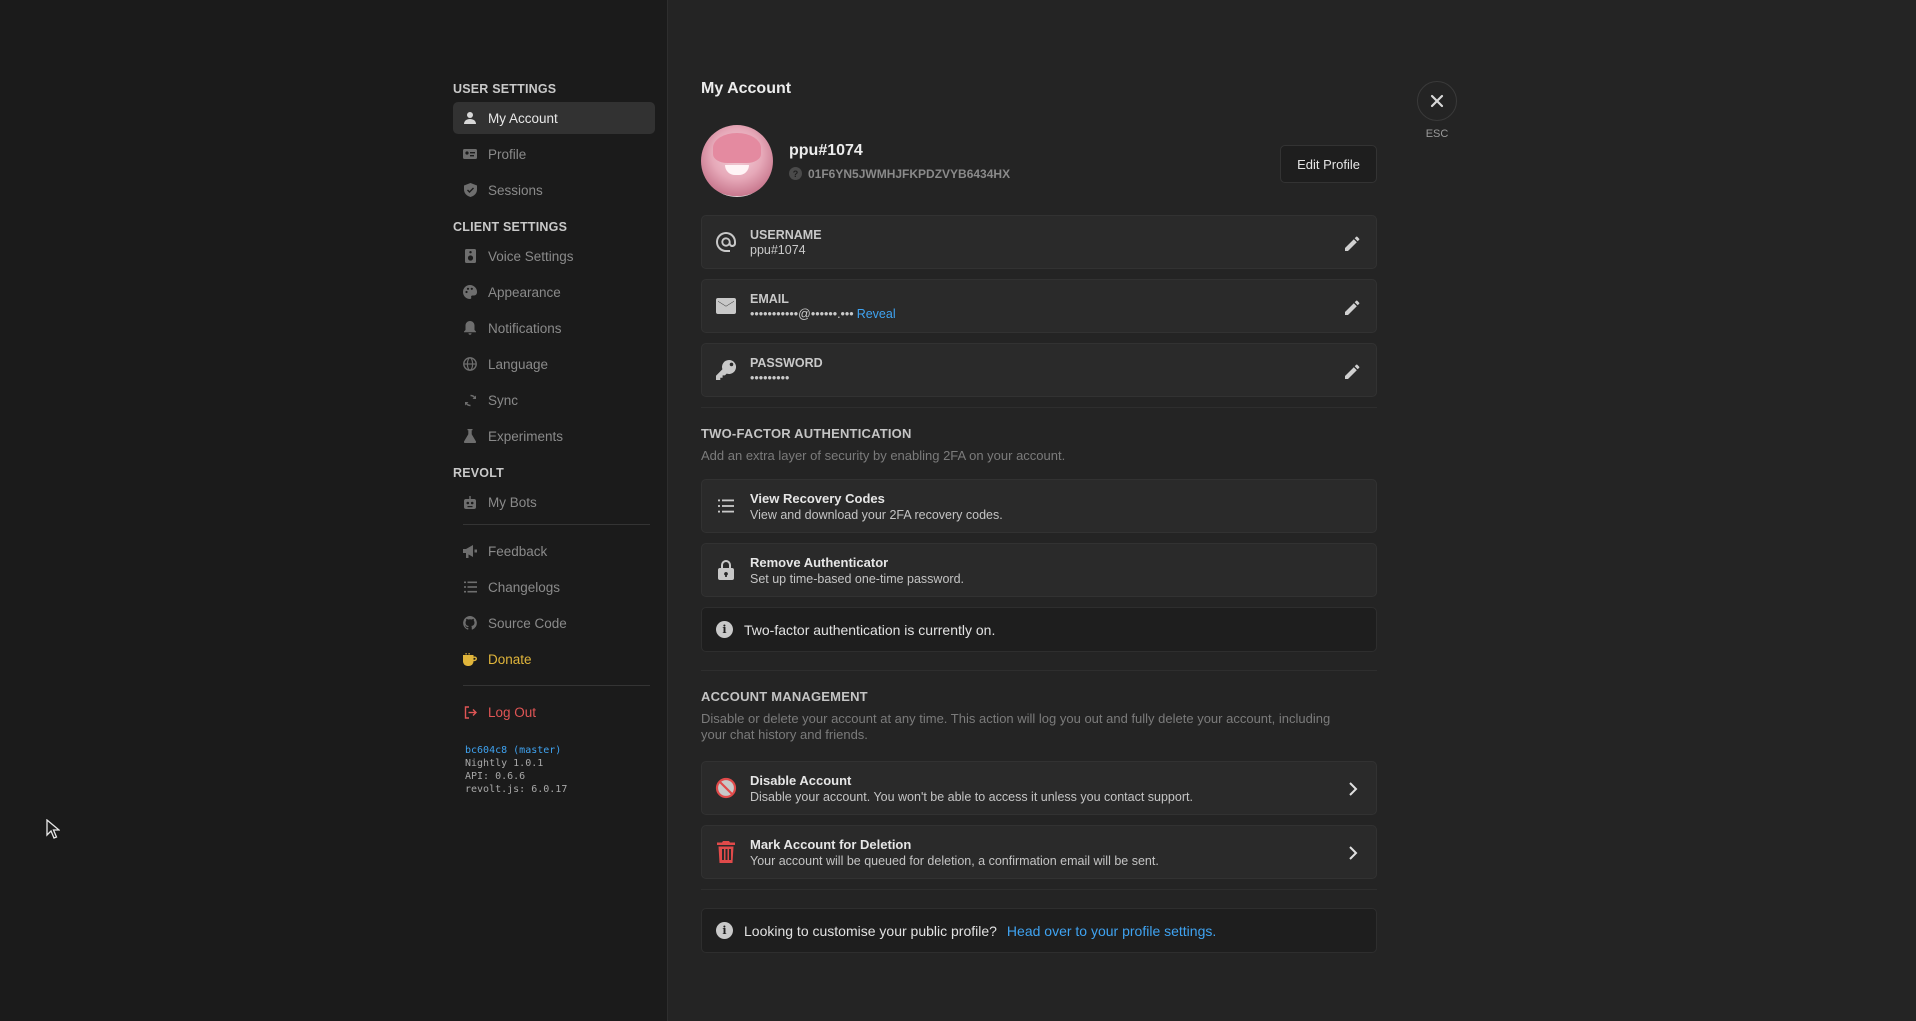 This screenshot has height=1021, width=1916. What do you see at coordinates (1352, 307) in the screenshot?
I see `edit-email-pencil-icon` at bounding box center [1352, 307].